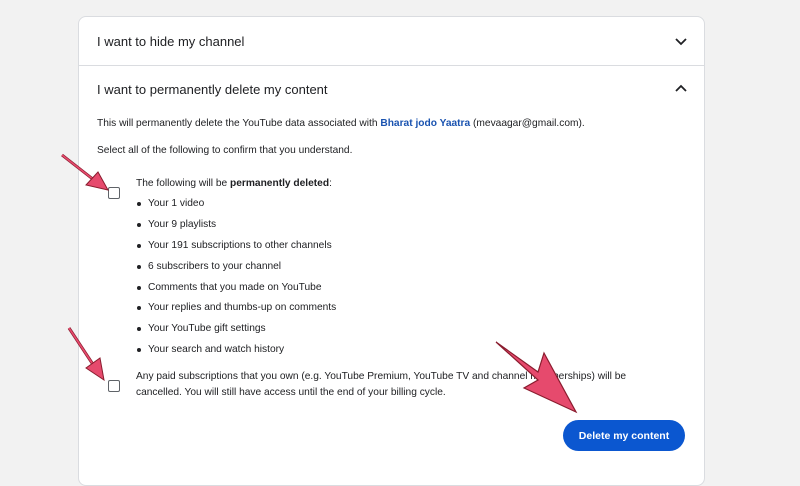 The height and width of the screenshot is (486, 800). Describe the element at coordinates (527, 123) in the screenshot. I see `delete-info-suffix: (mevaagar@gmail.com).` at that location.